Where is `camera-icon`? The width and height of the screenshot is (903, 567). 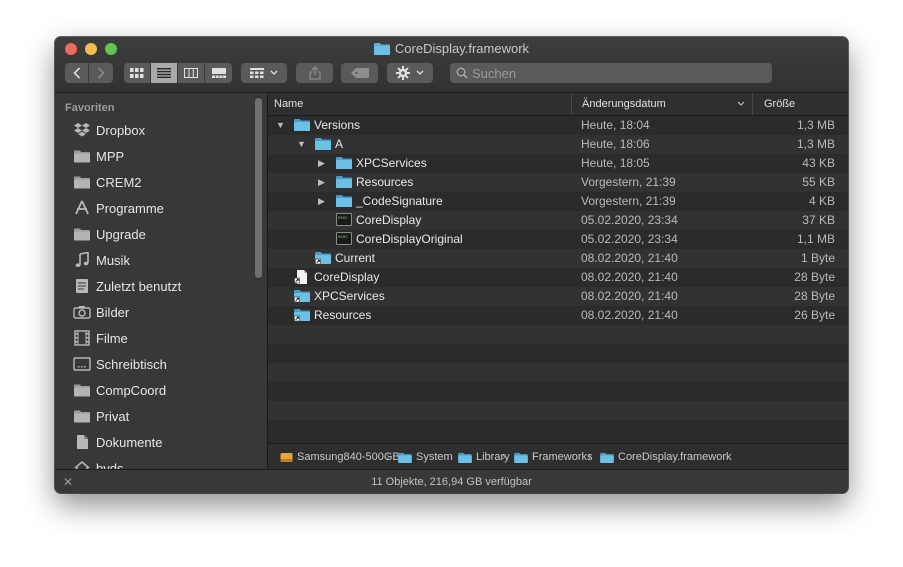
camera-icon is located at coordinates (82, 312).